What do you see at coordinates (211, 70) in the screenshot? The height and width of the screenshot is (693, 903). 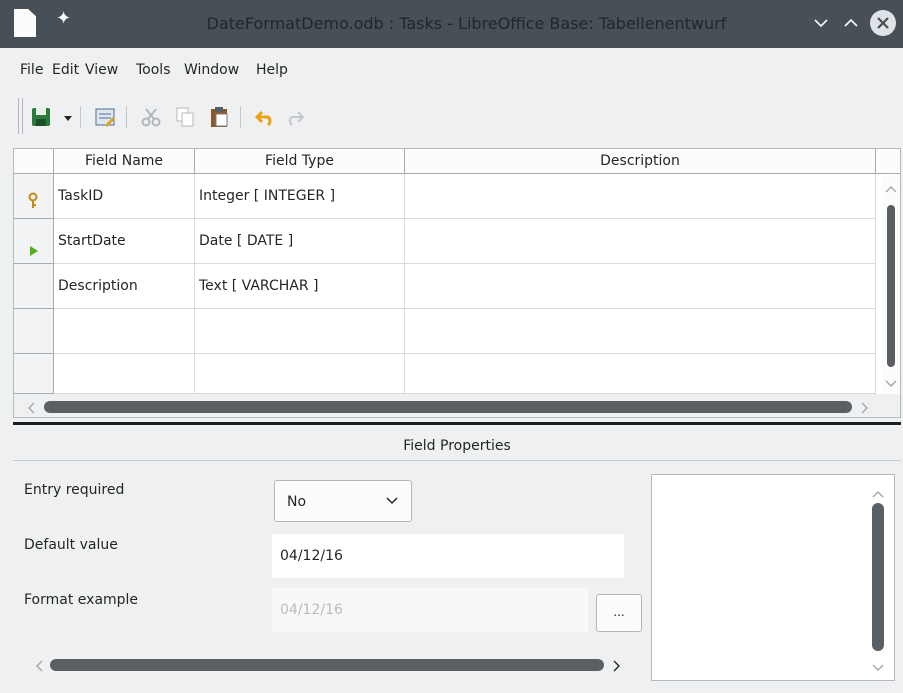 I see `menu-window: Window` at bounding box center [211, 70].